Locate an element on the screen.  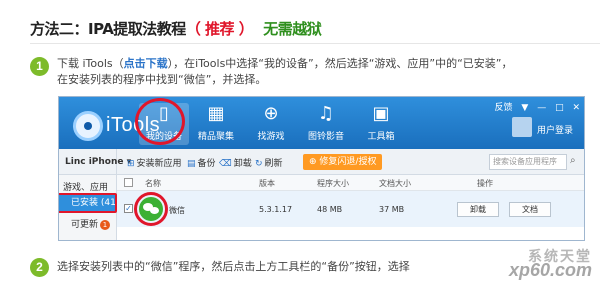
nav-media: ♫ 图铃影音 is located at coordinates (326, 124).